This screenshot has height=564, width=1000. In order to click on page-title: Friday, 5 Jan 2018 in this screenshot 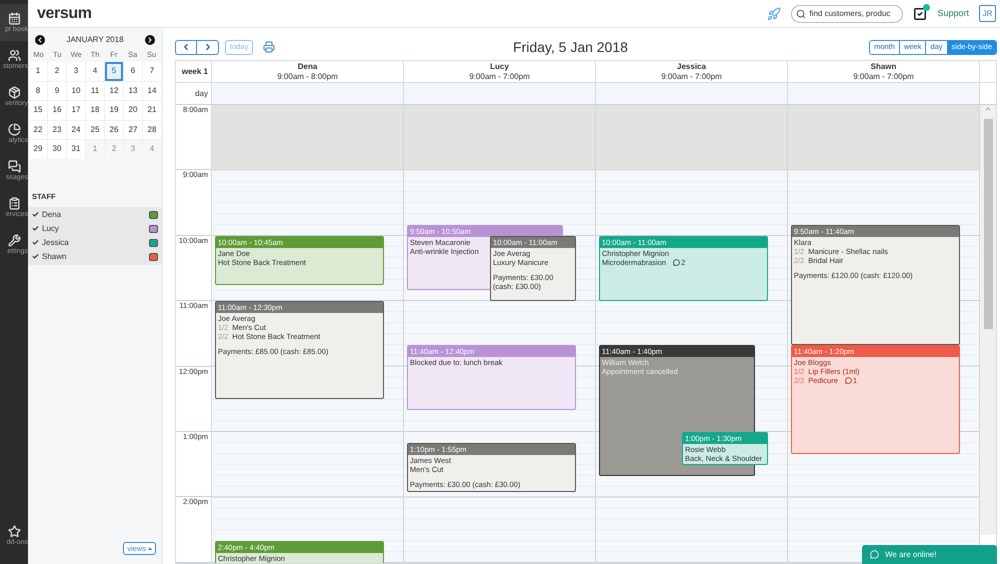, I will do `click(570, 47)`.